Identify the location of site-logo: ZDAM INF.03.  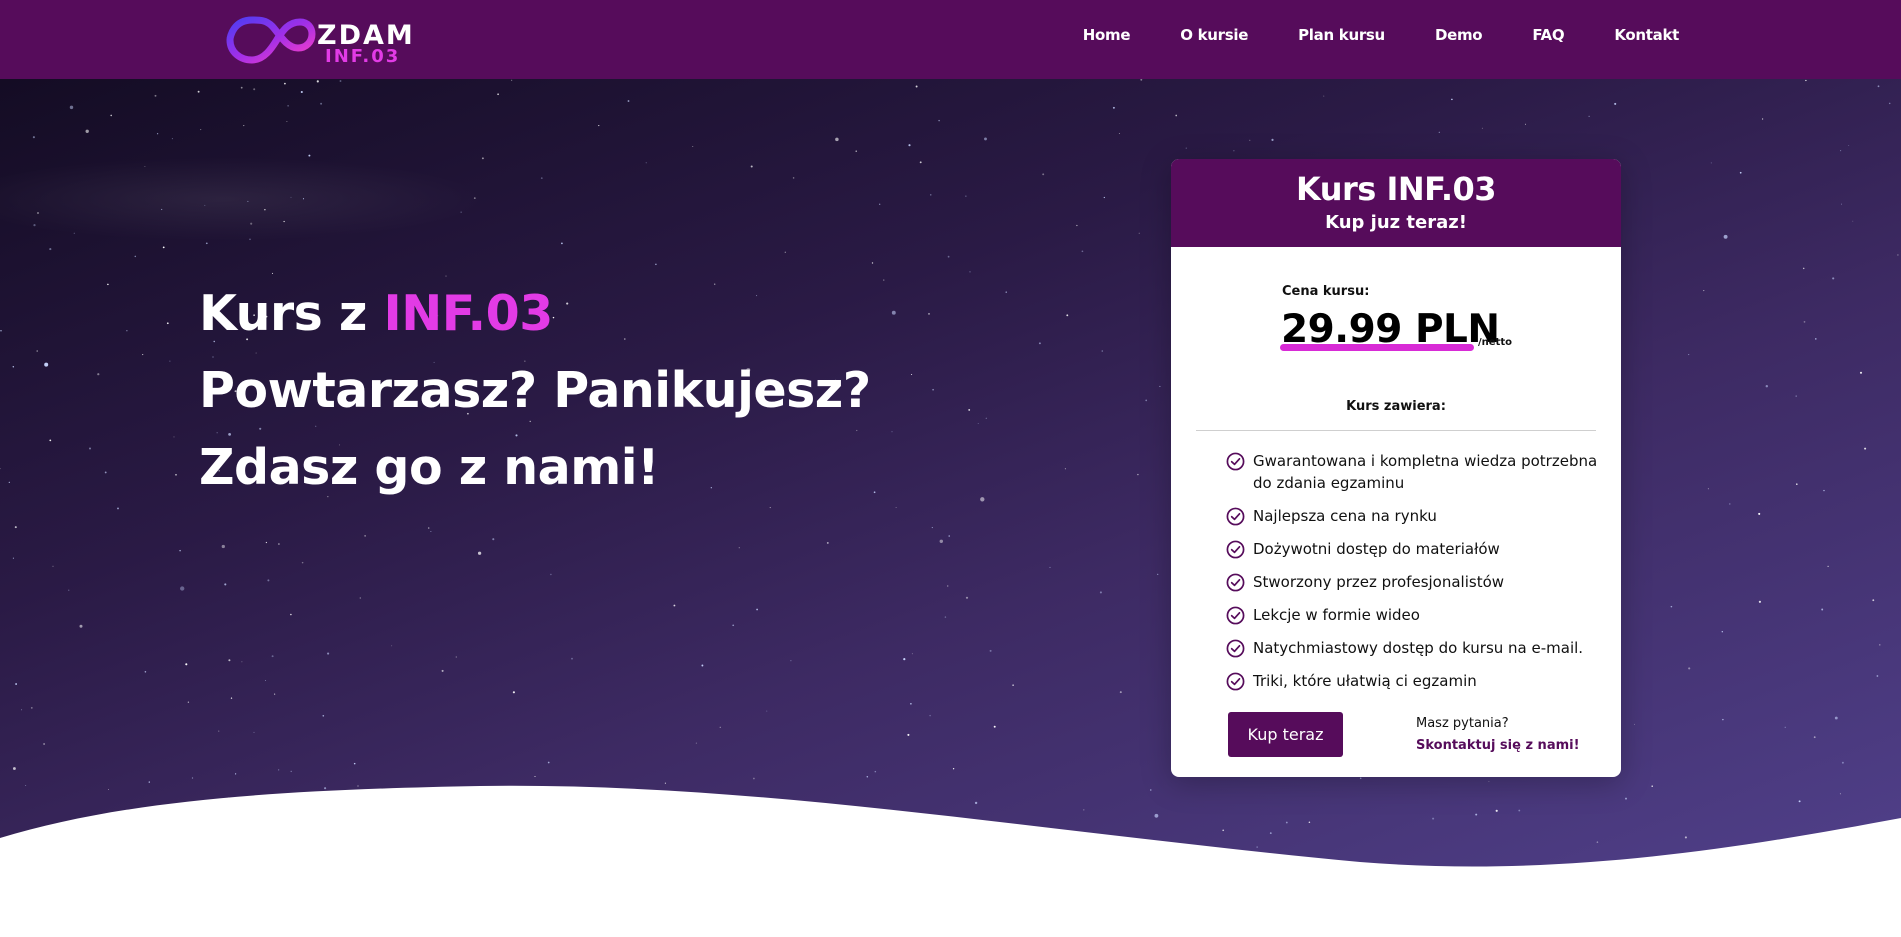
(319, 38).